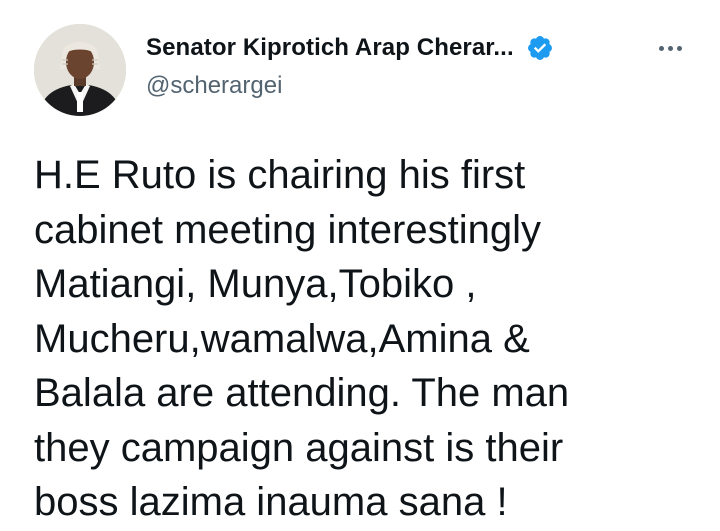 The image size is (720, 531). I want to click on tweet-text-line: cabinet meeting interestingly, so click(287, 229).